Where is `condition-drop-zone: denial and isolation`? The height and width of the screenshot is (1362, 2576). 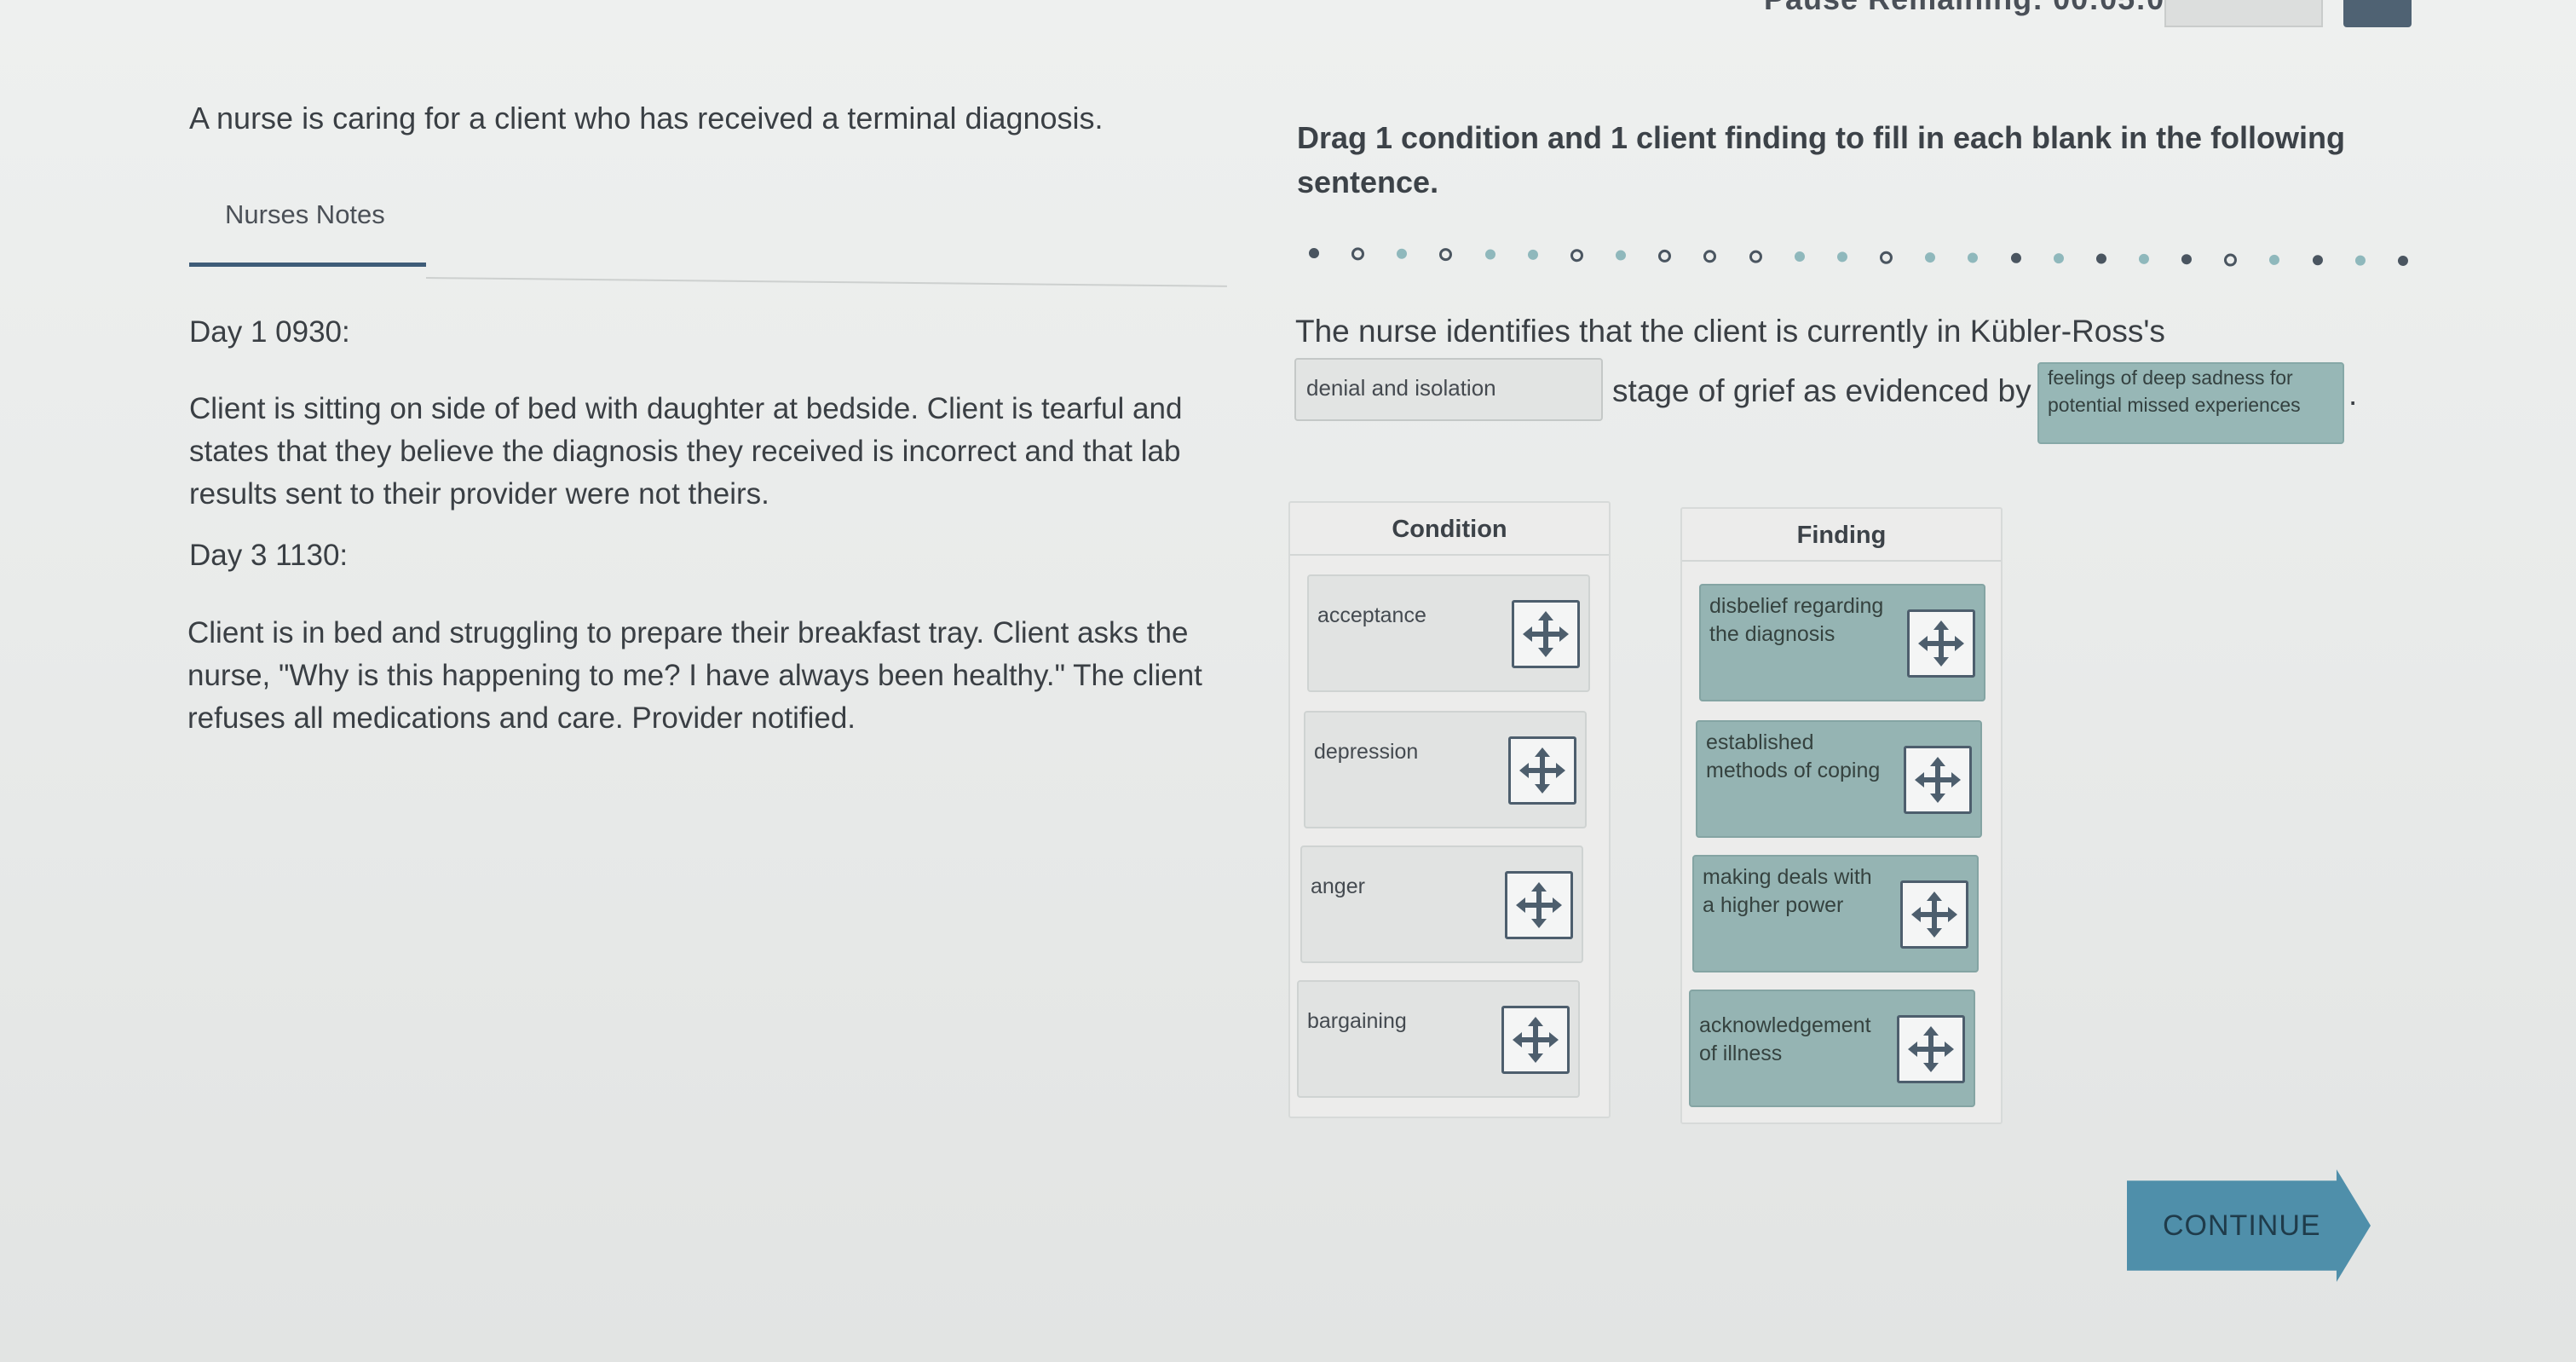
condition-drop-zone: denial and isolation is located at coordinates (1448, 390).